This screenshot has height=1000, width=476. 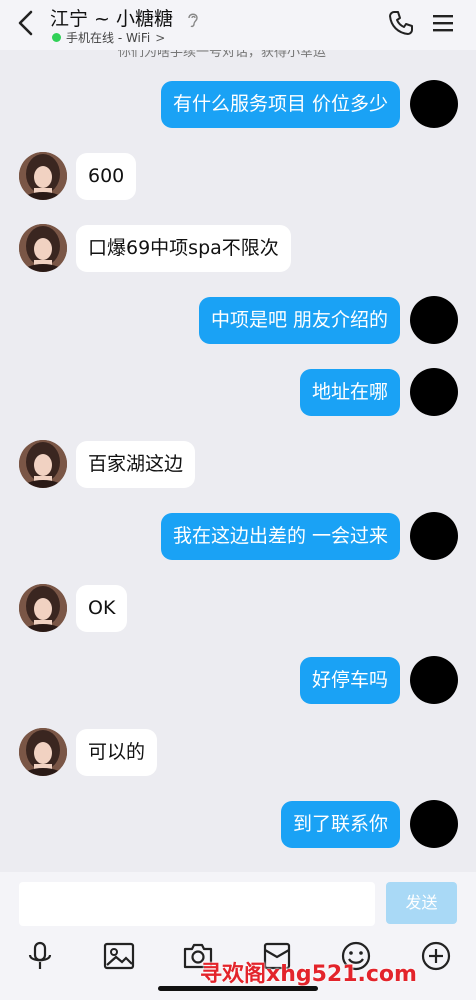 I want to click on send-button: 发送, so click(x=421, y=903).